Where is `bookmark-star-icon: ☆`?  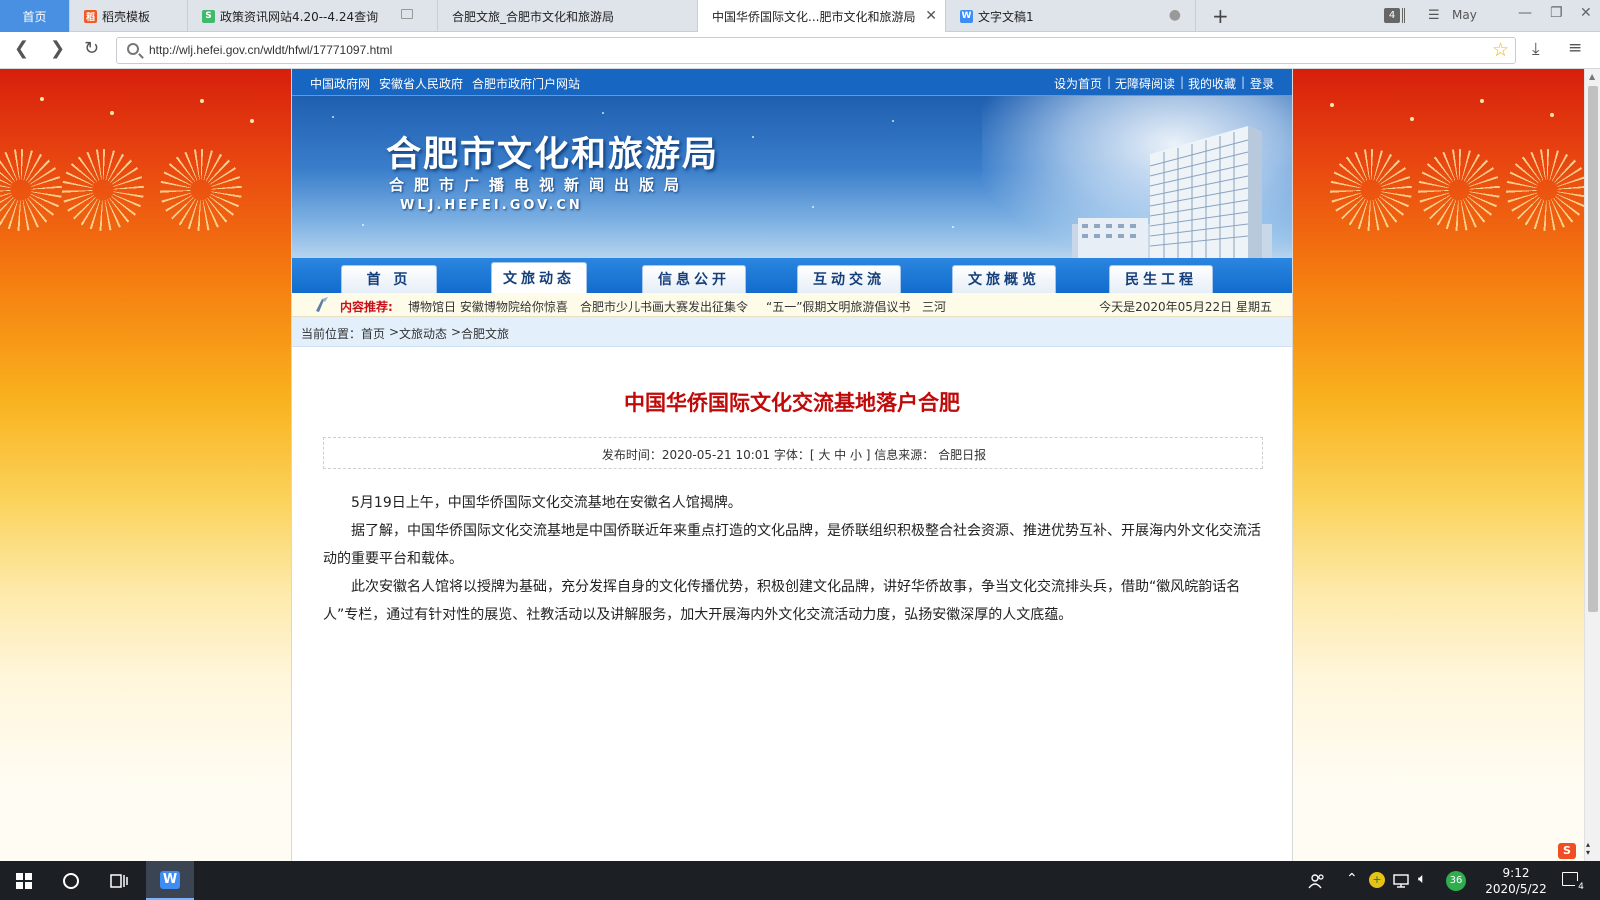
bookmark-star-icon: ☆ is located at coordinates (1500, 50).